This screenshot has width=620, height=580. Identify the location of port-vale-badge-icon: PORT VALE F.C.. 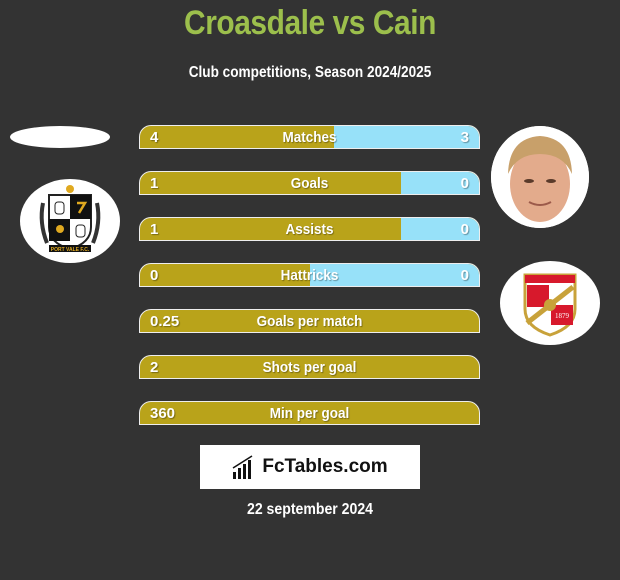
(70, 219).